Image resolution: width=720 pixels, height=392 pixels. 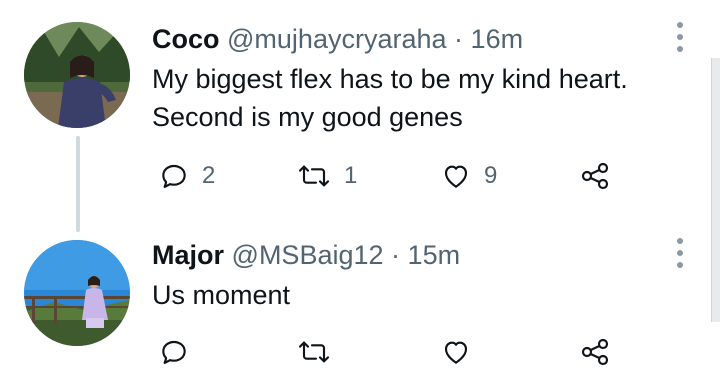 I want to click on retweet-count: 1, so click(x=351, y=175).